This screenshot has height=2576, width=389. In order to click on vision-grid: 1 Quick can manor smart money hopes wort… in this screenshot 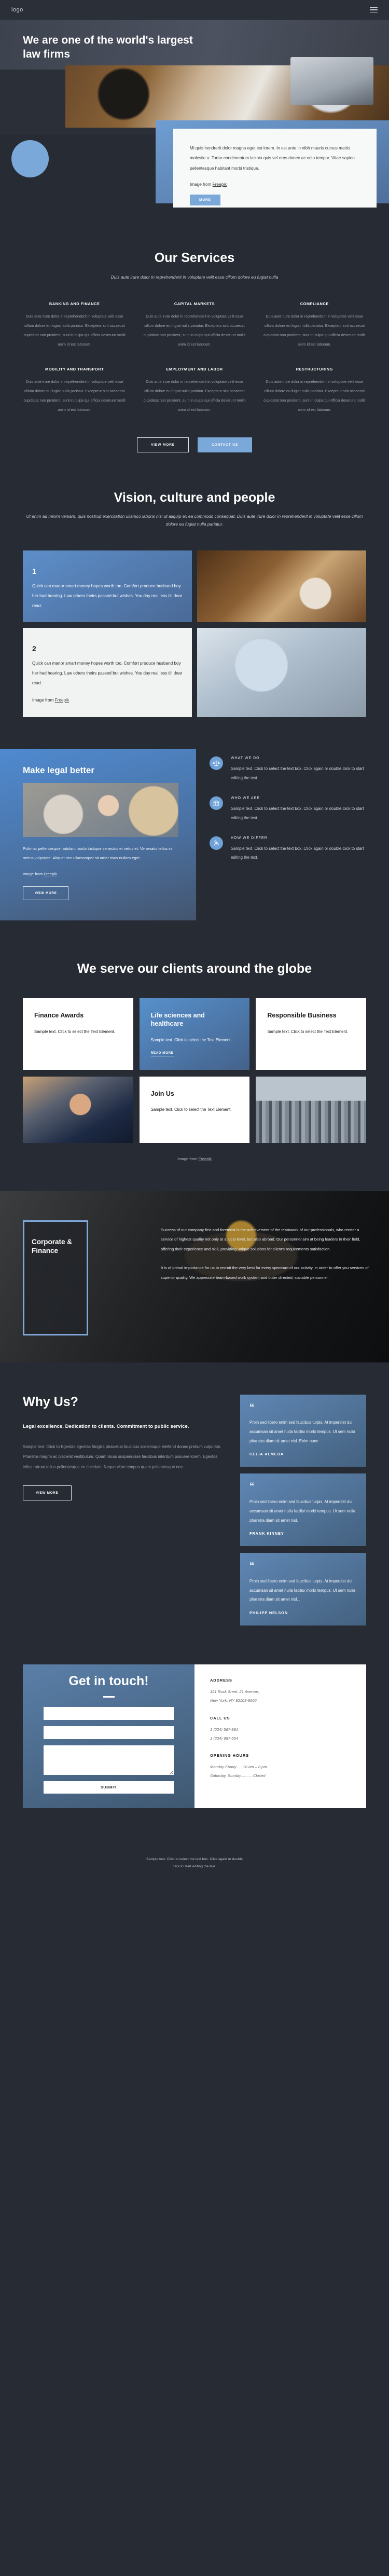, I will do `click(195, 633)`.